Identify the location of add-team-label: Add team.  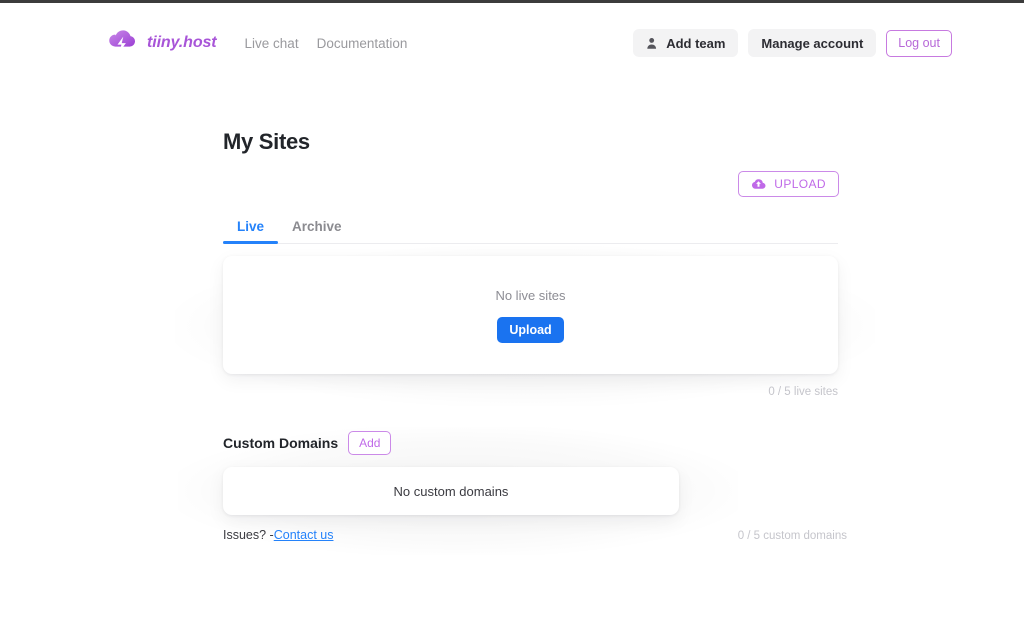
(696, 43).